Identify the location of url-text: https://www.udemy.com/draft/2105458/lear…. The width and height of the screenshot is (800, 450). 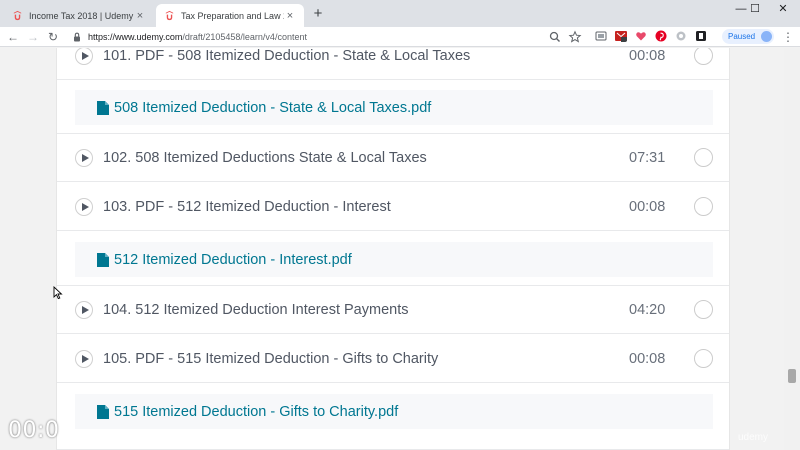
(197, 37).